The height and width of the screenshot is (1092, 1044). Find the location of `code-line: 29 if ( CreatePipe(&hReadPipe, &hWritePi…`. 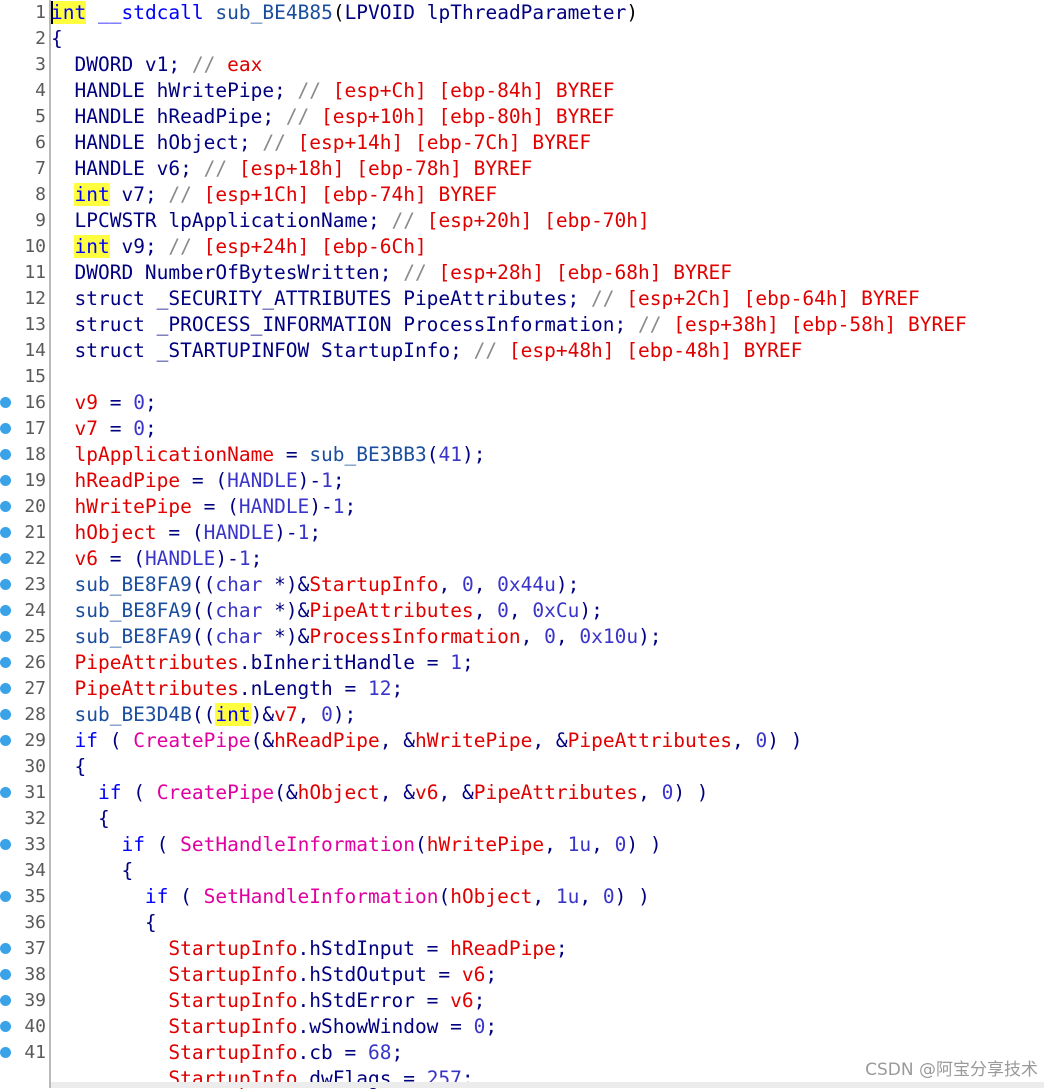

code-line: 29 if ( CreatePipe(&hReadPipe, &hWritePi… is located at coordinates (522, 741).